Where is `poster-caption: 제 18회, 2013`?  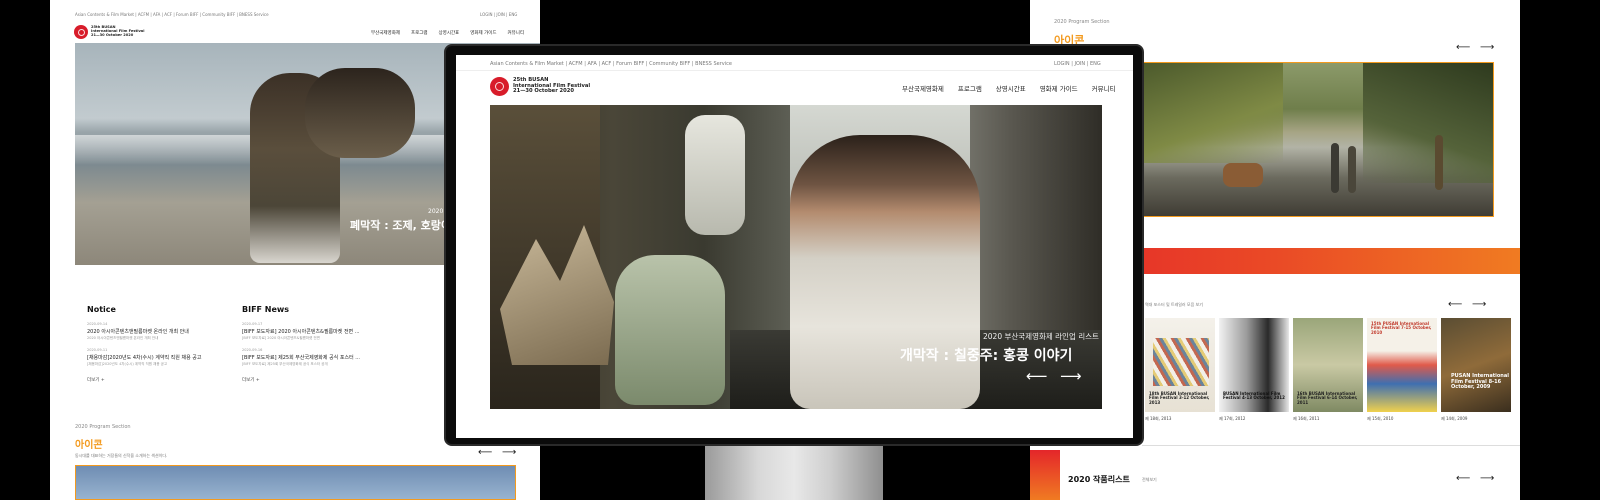 poster-caption: 제 18회, 2013 is located at coordinates (1158, 418).